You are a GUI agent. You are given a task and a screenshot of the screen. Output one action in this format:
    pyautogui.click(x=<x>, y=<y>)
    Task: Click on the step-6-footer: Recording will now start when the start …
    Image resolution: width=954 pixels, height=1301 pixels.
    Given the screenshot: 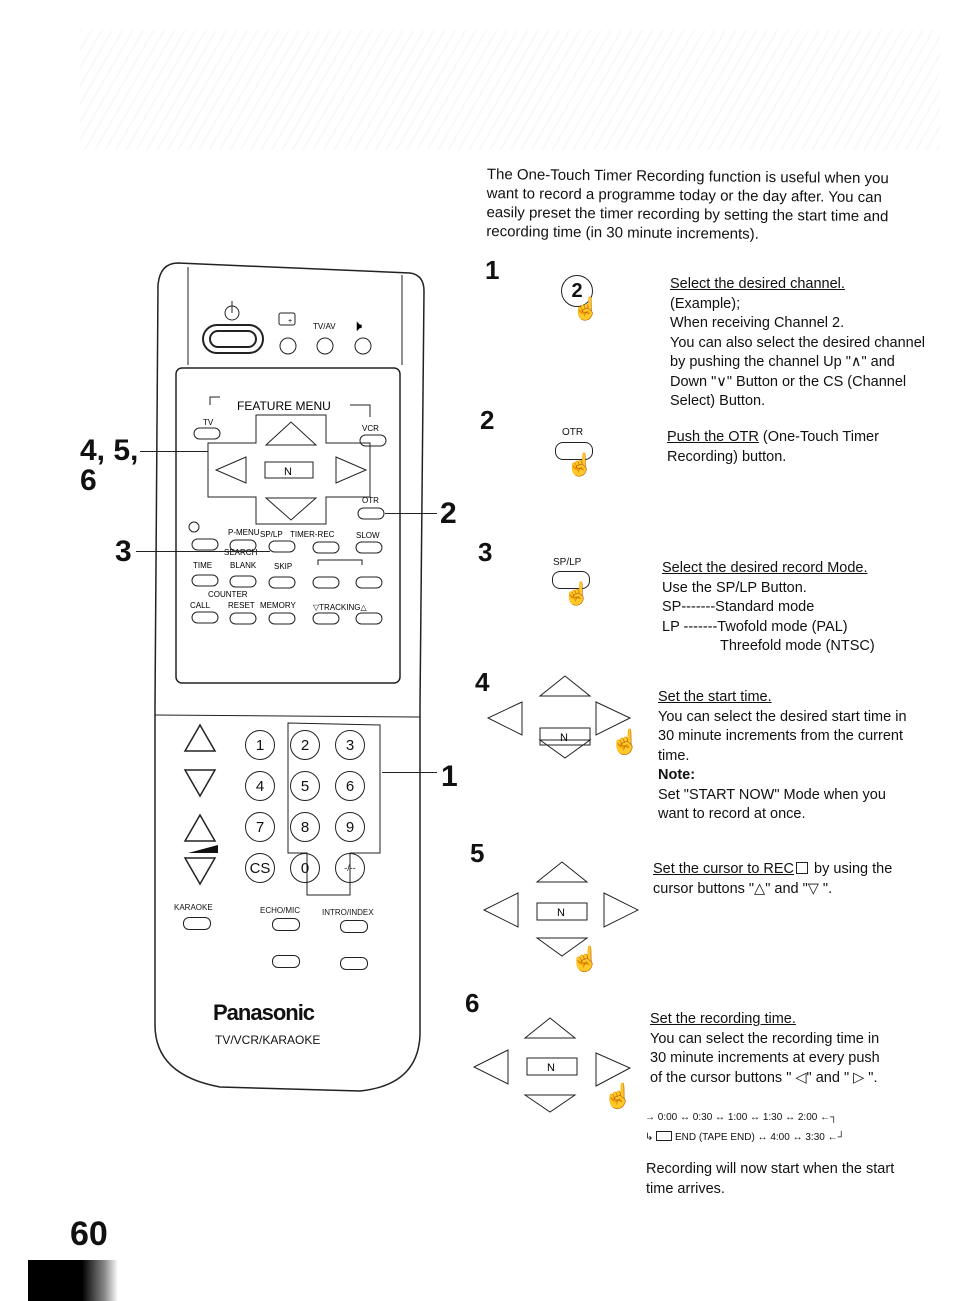 What is the action you would take?
    pyautogui.click(x=770, y=1179)
    